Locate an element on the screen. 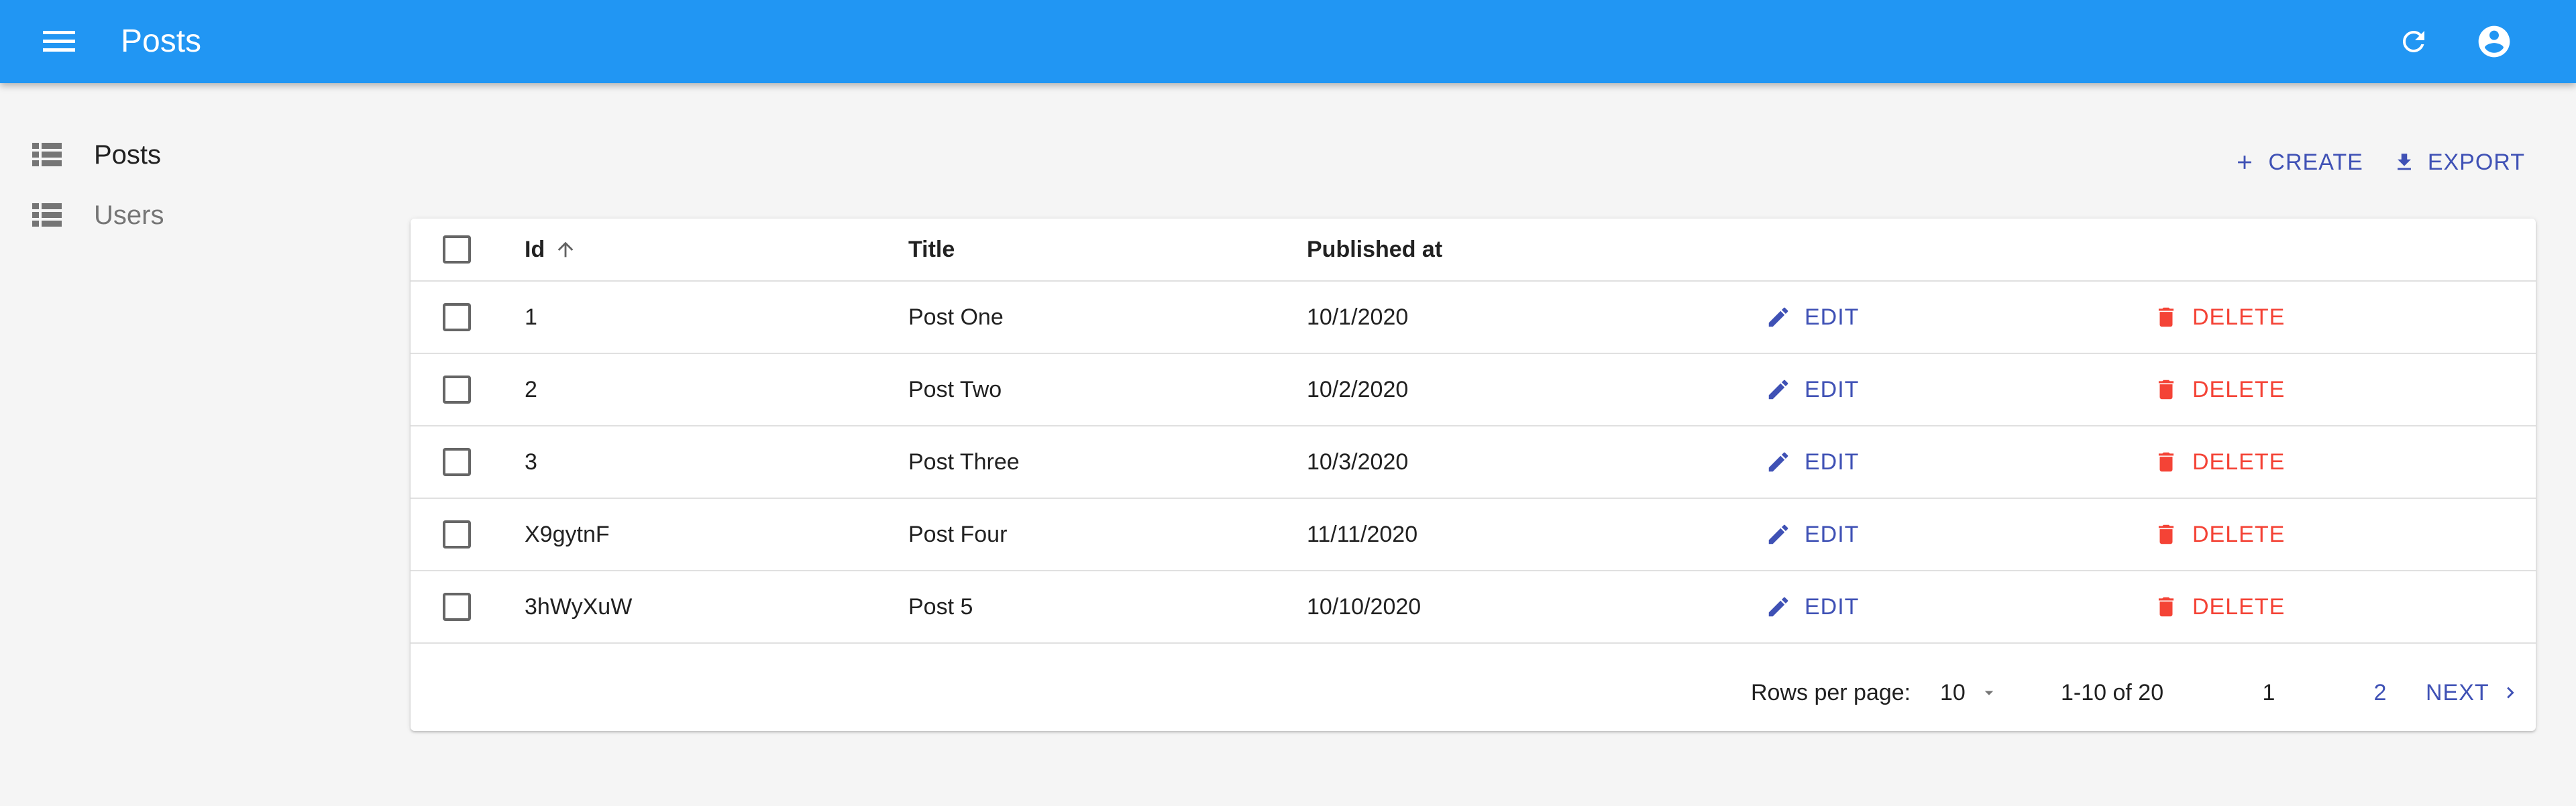  page-button-1: 1 is located at coordinates (2269, 692).